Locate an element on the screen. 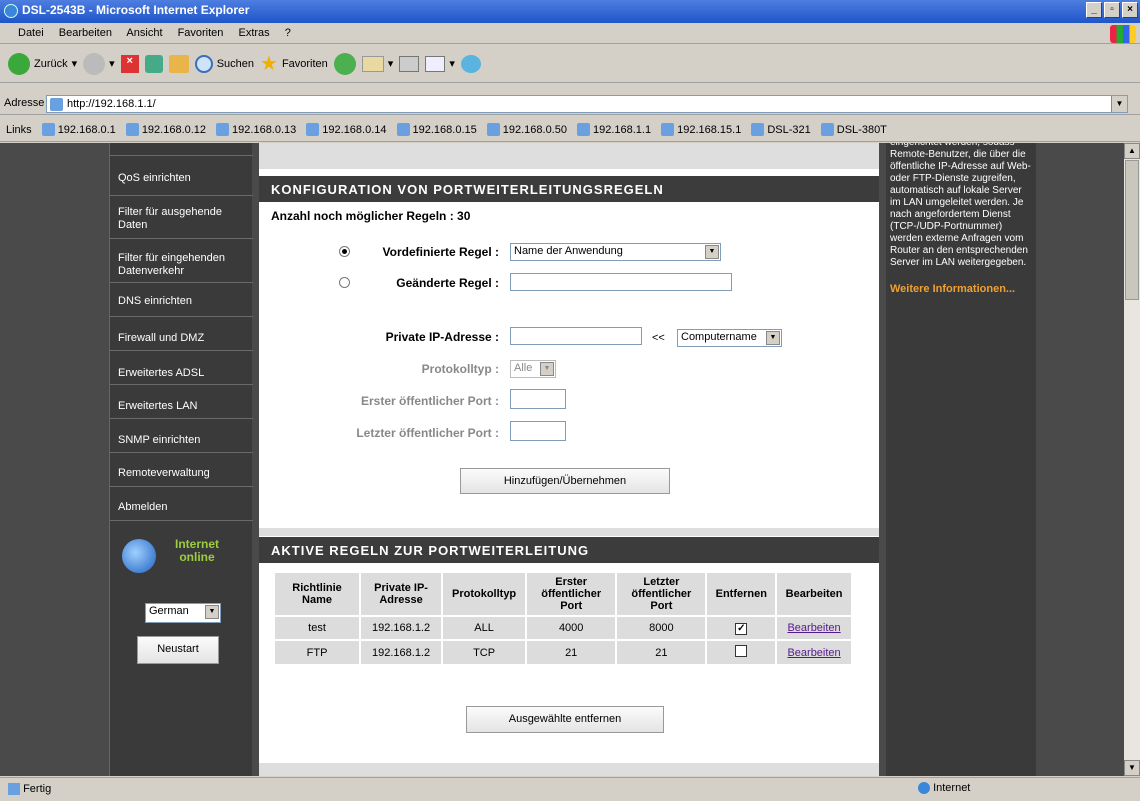 The height and width of the screenshot is (801, 1140). address-input: http://192.168.1.1/ ▼ is located at coordinates (587, 104).